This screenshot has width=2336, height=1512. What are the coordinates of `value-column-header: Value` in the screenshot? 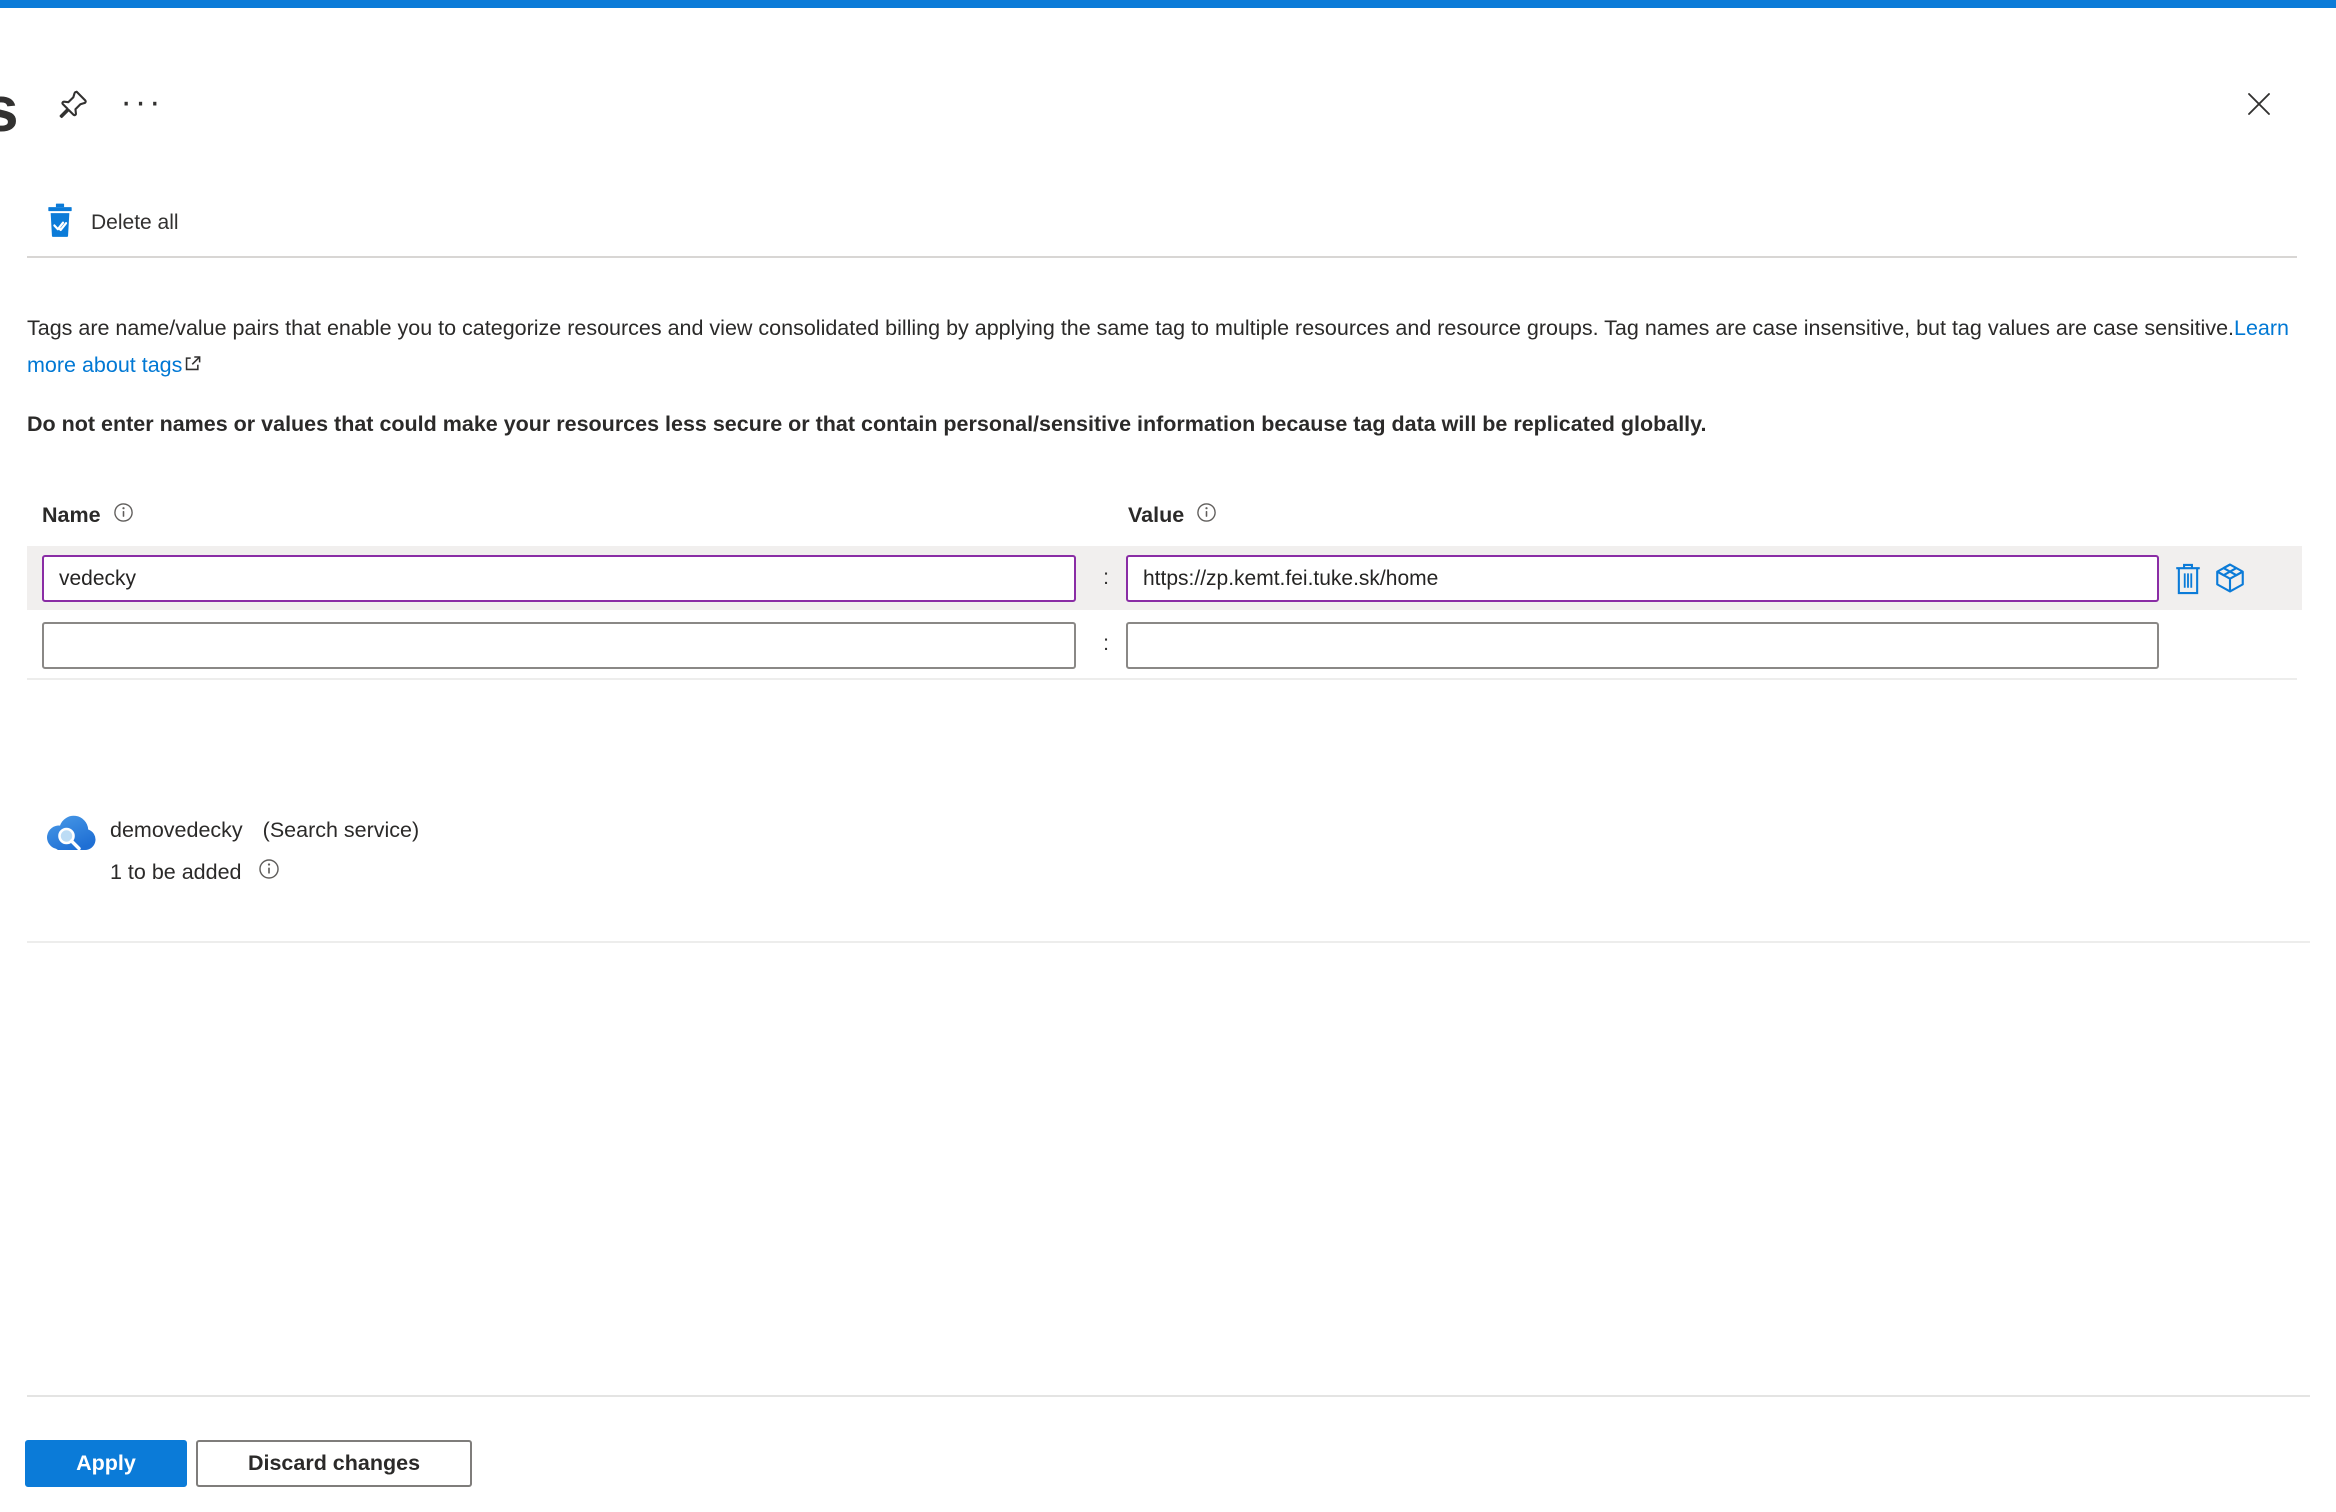 It's located at (1172, 515).